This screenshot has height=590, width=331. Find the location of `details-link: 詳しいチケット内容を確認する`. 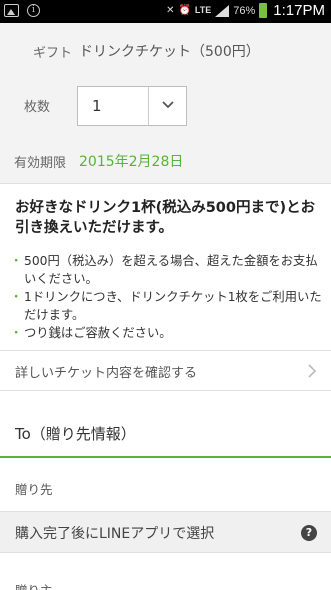

details-link: 詳しいチケット内容を確認する is located at coordinates (106, 371).